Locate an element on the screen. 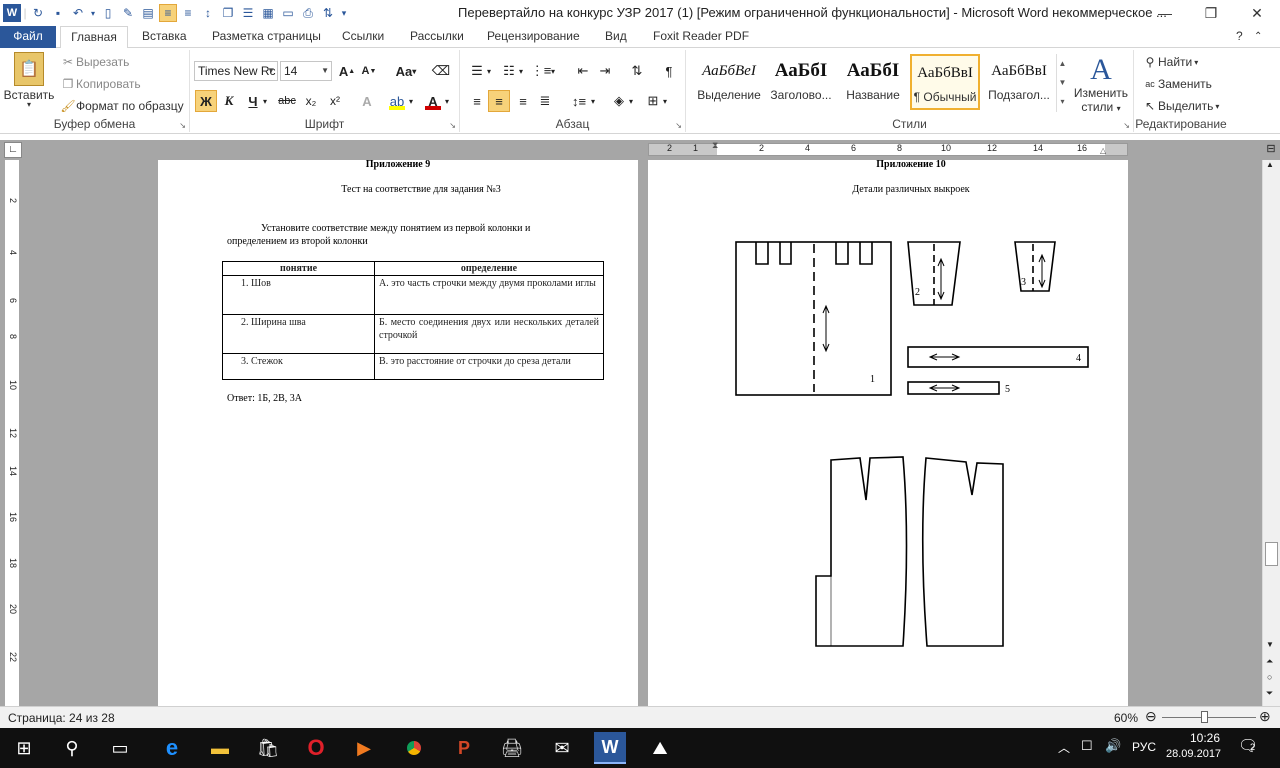 This screenshot has width=1280, height=768. notifications-icon: 🗨 is located at coordinates (1248, 746).